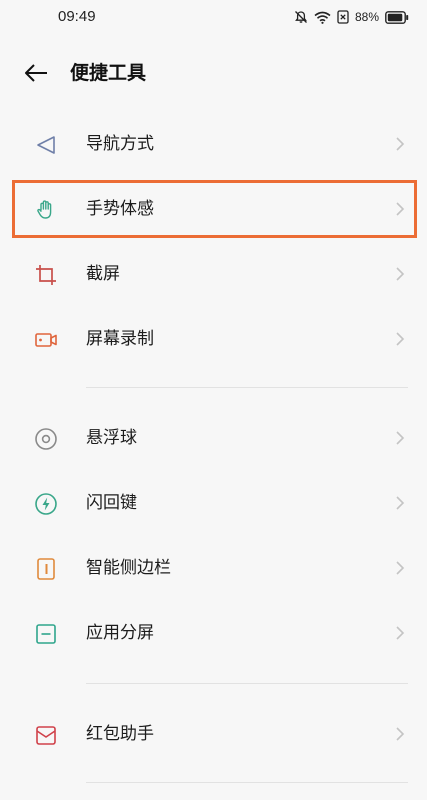 Image resolution: width=427 pixels, height=800 pixels. What do you see at coordinates (213, 339) in the screenshot?
I see `list-item-screen-record: 屏幕录制` at bounding box center [213, 339].